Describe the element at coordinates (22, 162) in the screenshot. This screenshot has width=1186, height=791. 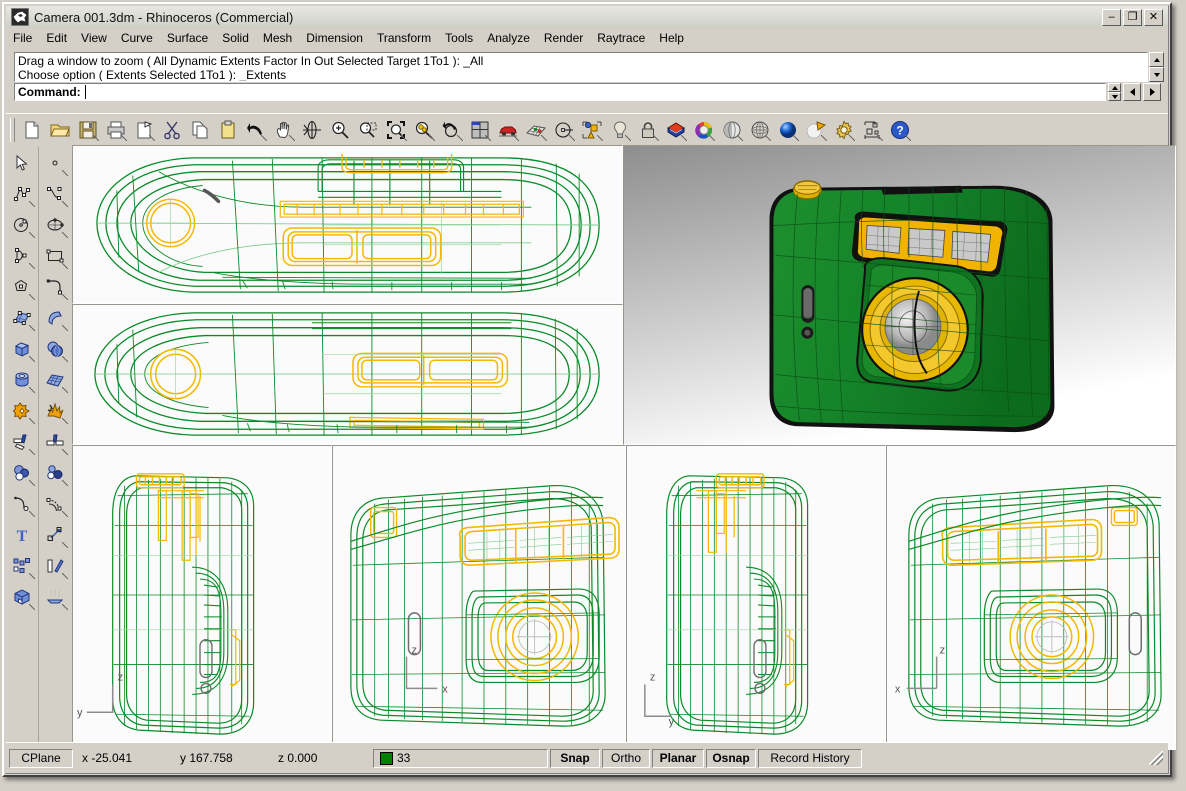
I see `select-tool` at that location.